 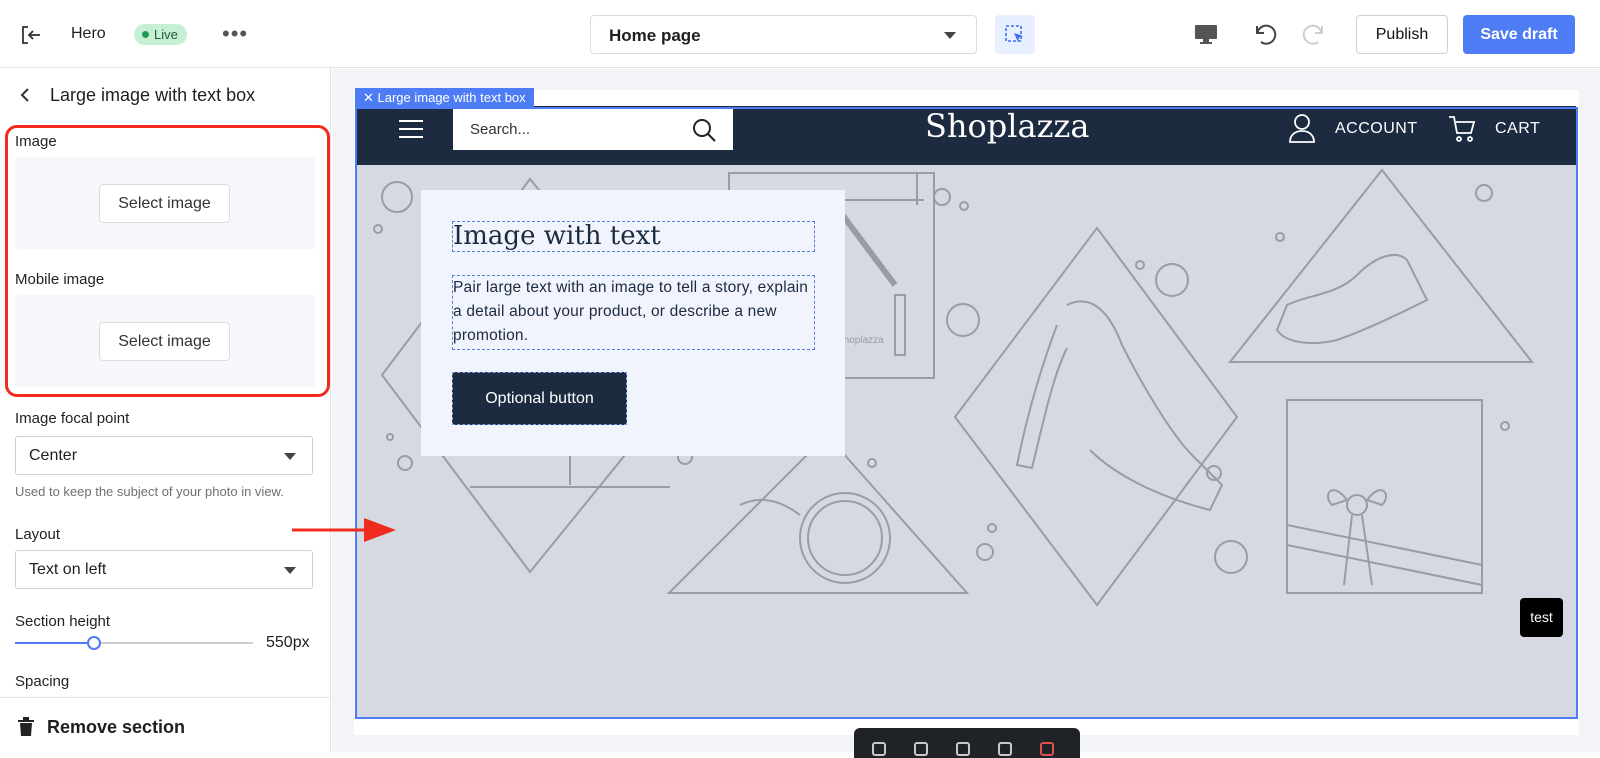 I want to click on image-picker: Select image, so click(x=165, y=203).